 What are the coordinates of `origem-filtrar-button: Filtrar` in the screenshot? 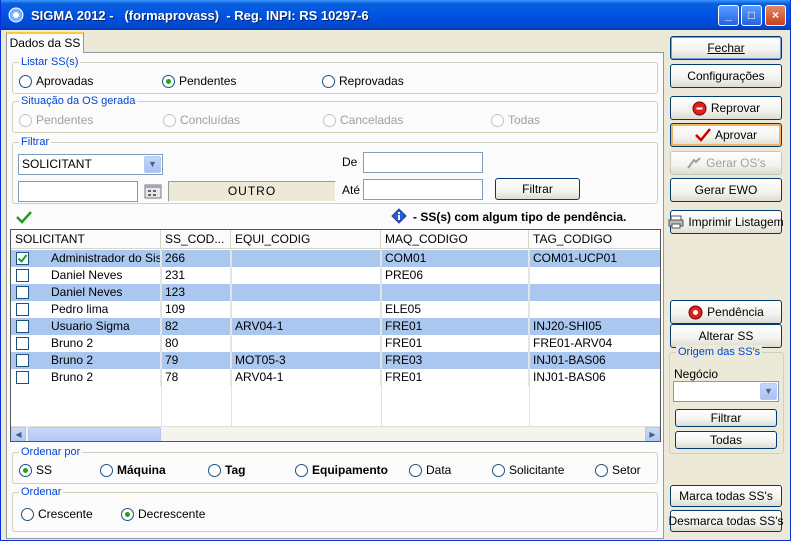 It's located at (726, 418).